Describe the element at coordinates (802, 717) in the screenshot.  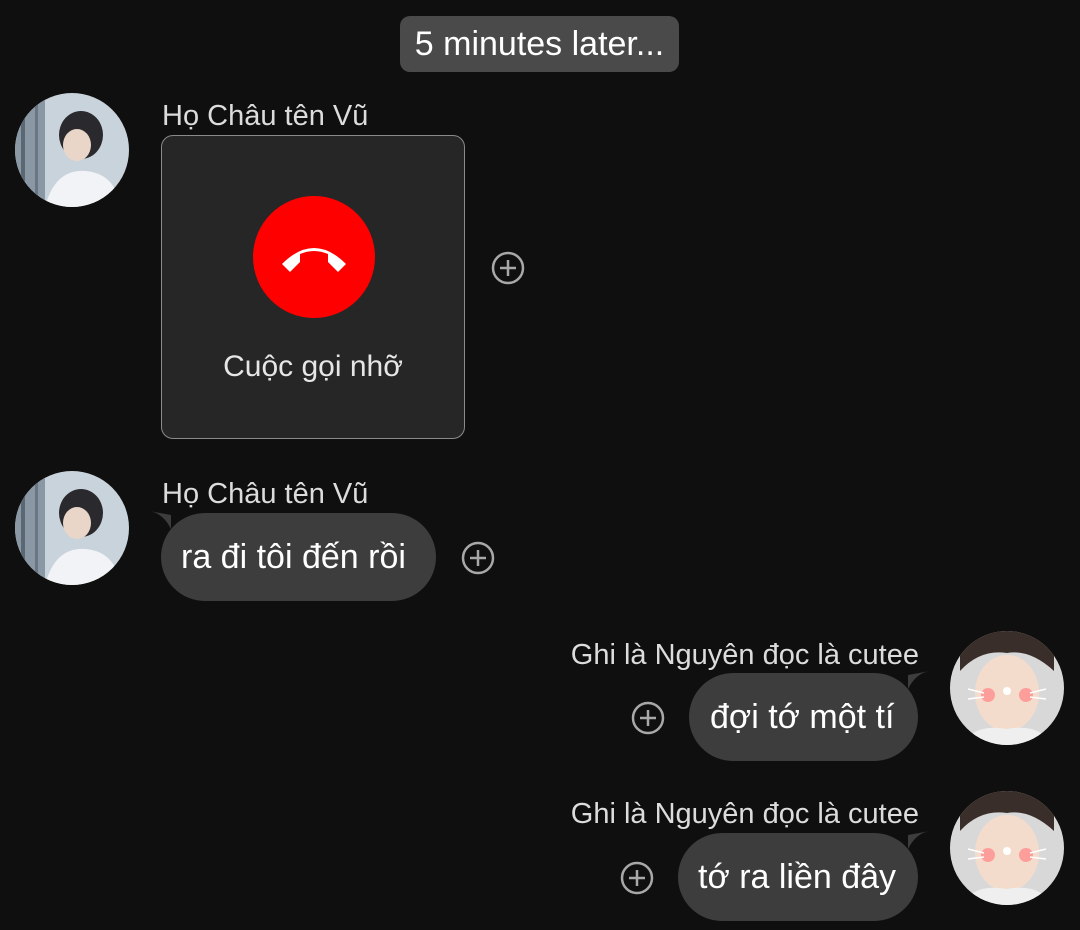
I see `message-text: đợi tớ một tí` at that location.